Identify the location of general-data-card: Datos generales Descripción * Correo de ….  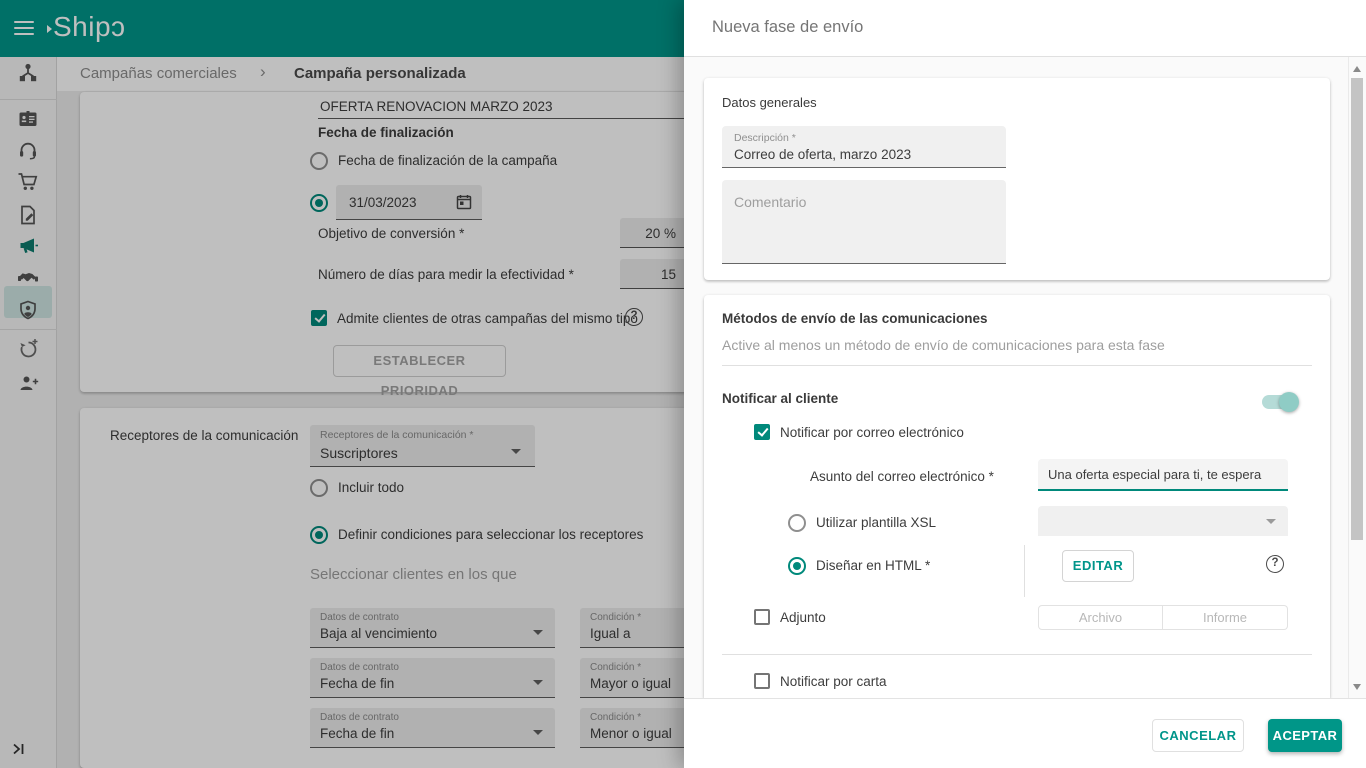
(1017, 179).